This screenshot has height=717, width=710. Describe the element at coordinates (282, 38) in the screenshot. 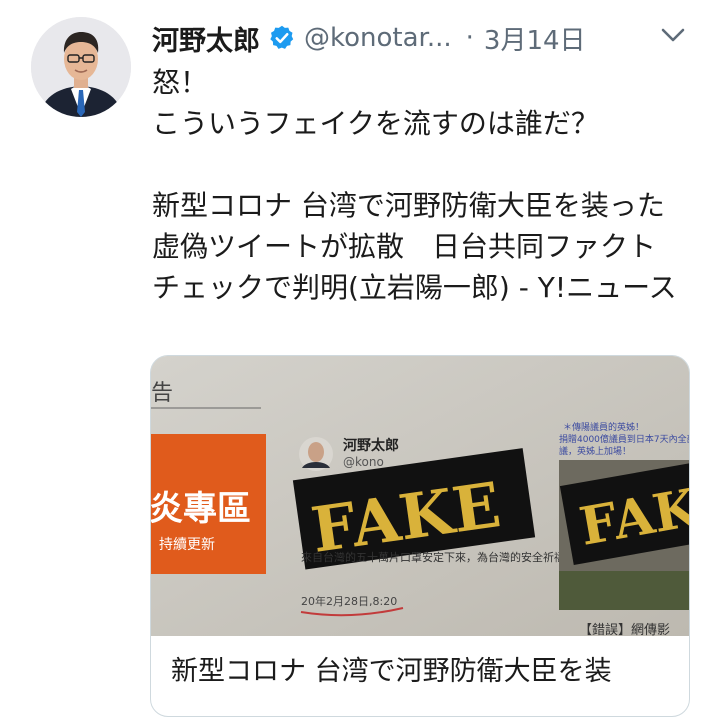

I see `verified-badge-icon` at that location.